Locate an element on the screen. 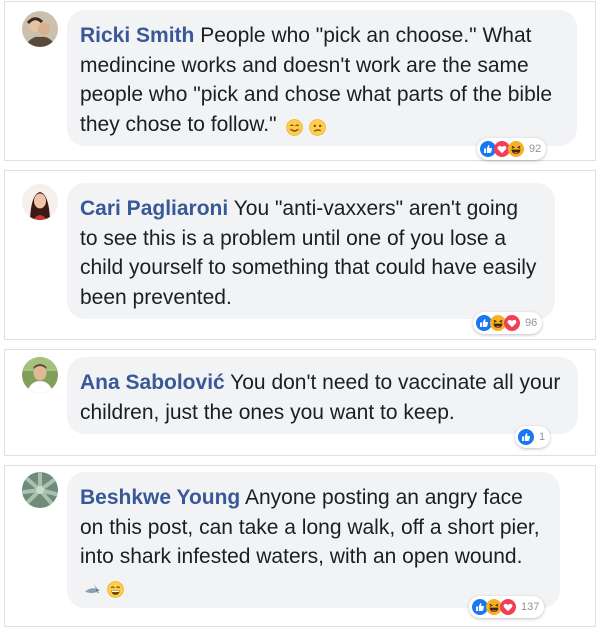 This screenshot has height=631, width=600. reaction-summary: 92 is located at coordinates (512, 149).